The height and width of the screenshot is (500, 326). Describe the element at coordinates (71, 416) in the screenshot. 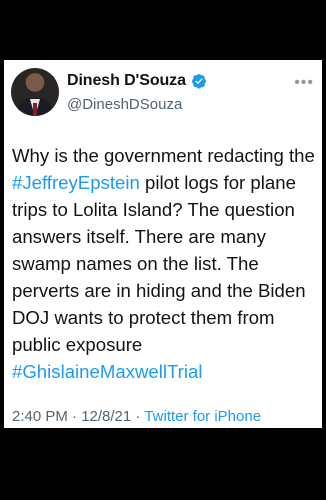

I see `tweet-timestamp: 2:40 PM · 12/8/21` at that location.